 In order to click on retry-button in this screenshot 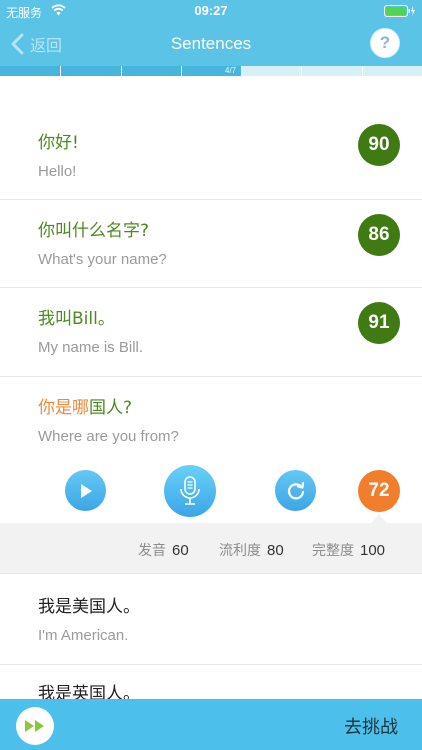, I will do `click(295, 490)`.